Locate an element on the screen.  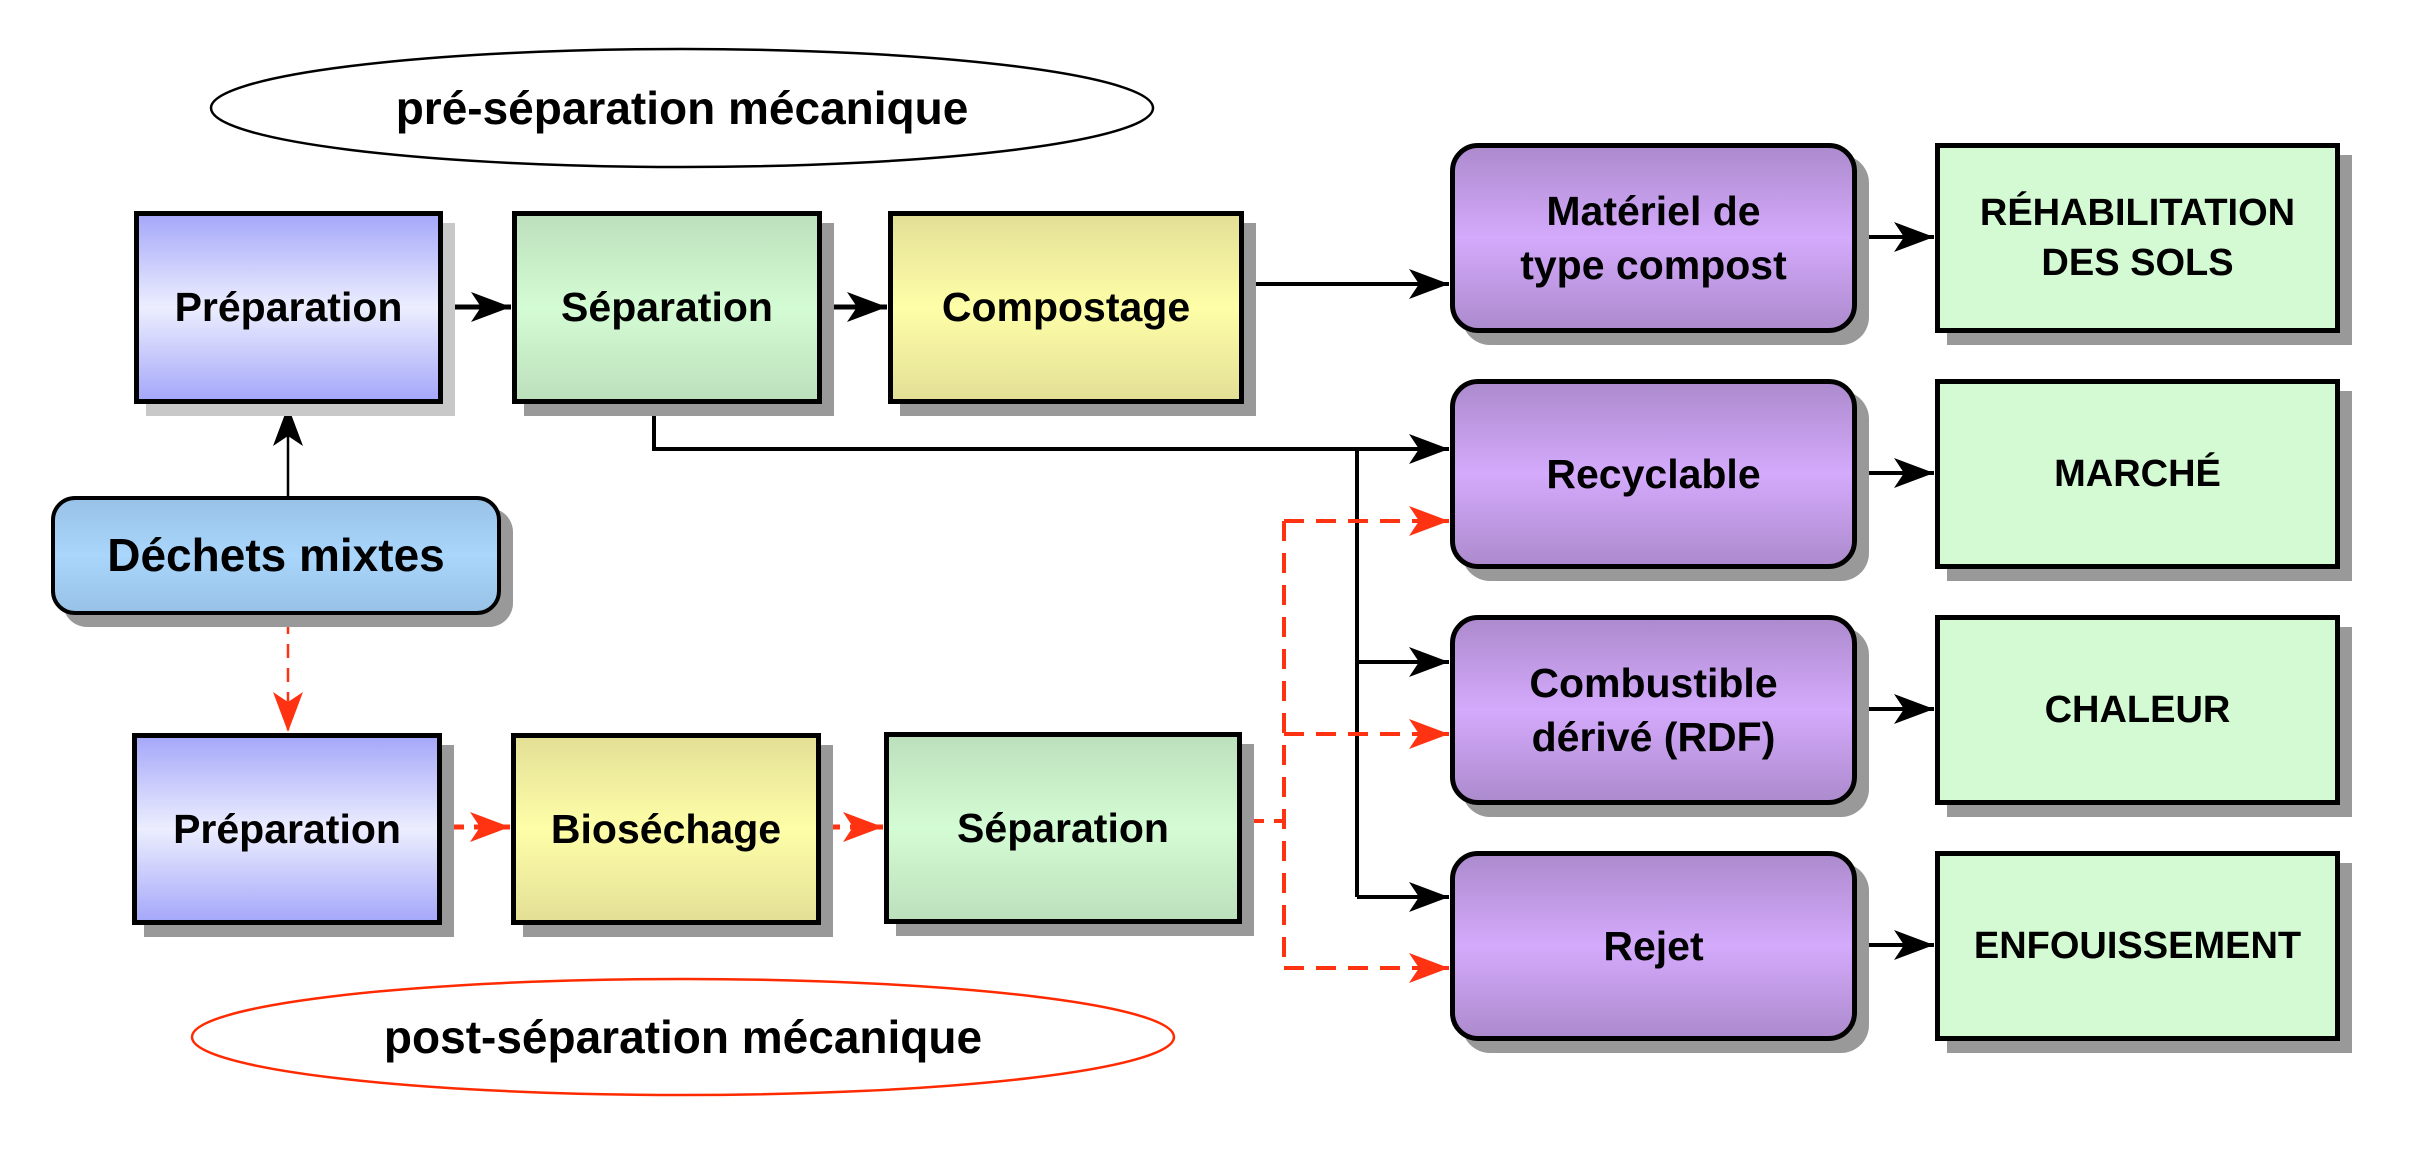
node-label: MARCHÉ is located at coordinates (2137, 473).